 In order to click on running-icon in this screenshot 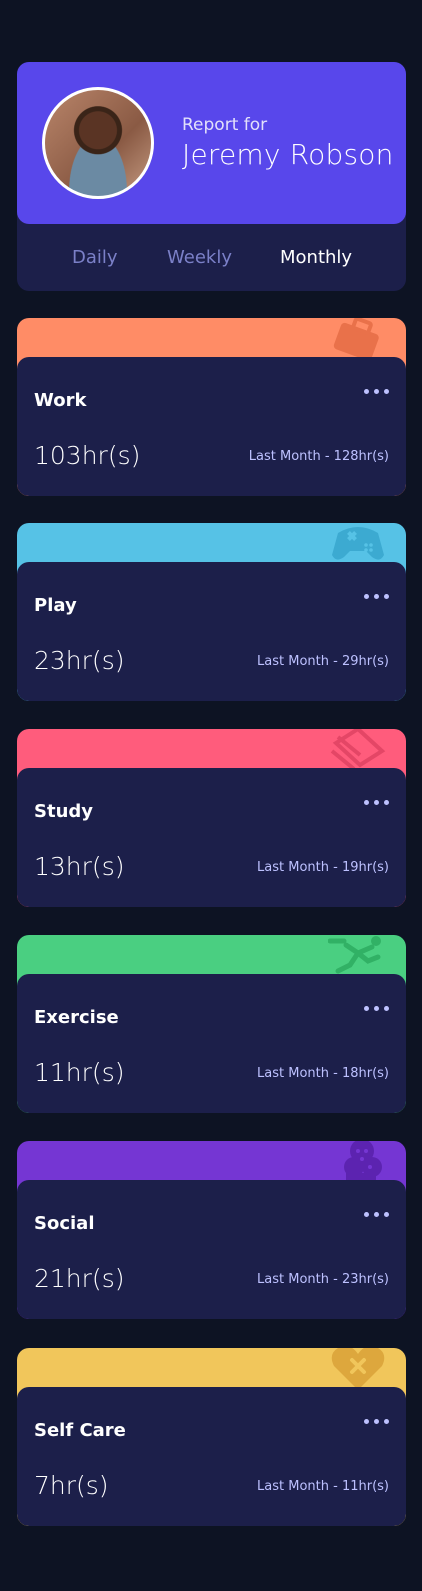, I will do `click(354, 955)`.